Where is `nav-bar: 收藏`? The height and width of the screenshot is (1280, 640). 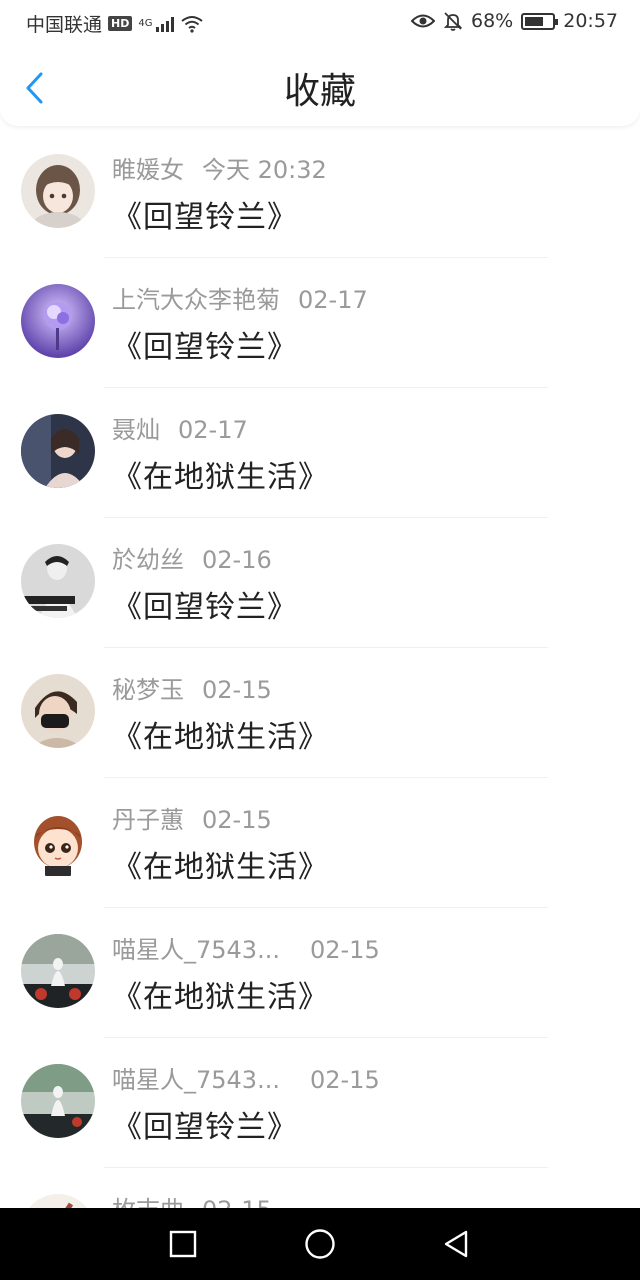 nav-bar: 收藏 is located at coordinates (320, 85).